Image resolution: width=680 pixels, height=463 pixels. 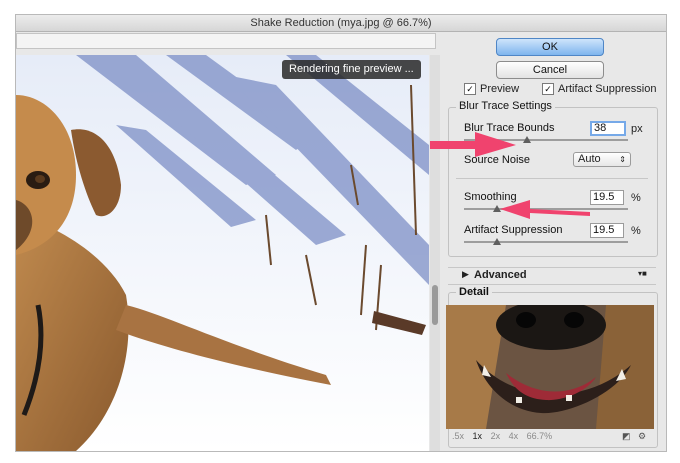 What do you see at coordinates (500, 89) in the screenshot?
I see `preview-label: Preview` at bounding box center [500, 89].